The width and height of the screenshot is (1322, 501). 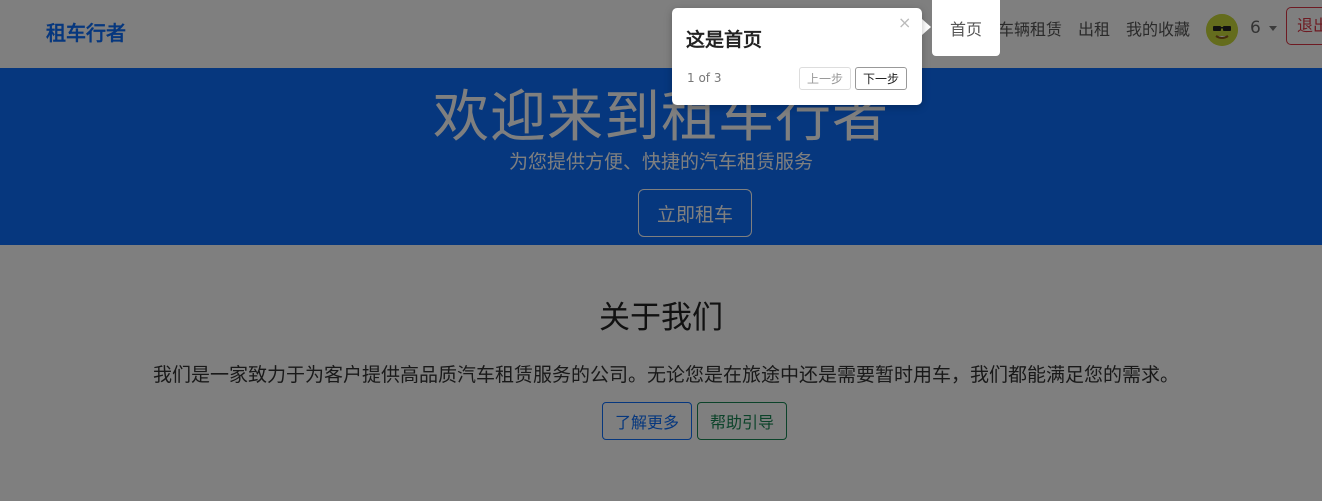 I want to click on tour-popover: × 这是首页 1 of 3 上一步 下一步, so click(x=797, y=56).